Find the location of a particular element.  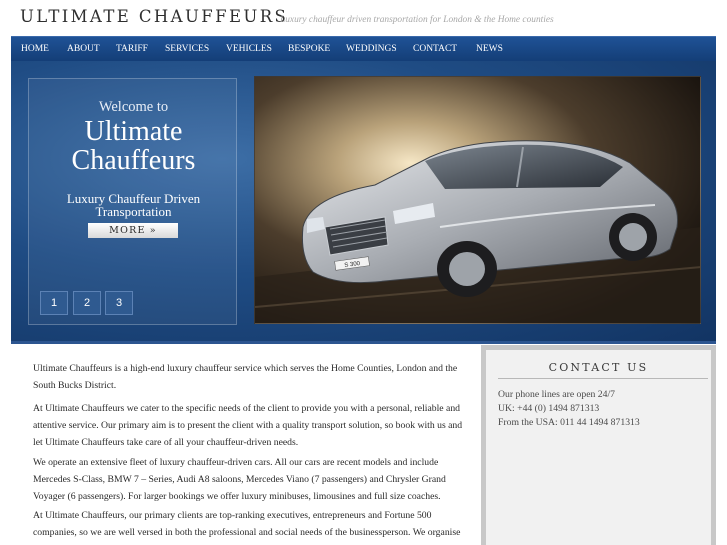

more-button: MORE » is located at coordinates (133, 230).